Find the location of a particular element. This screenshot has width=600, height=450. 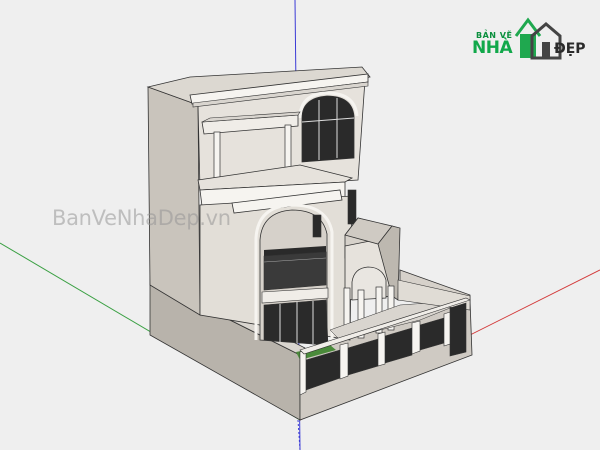

watermark-text: BanVeNhaDep.vn is located at coordinates (141, 218).